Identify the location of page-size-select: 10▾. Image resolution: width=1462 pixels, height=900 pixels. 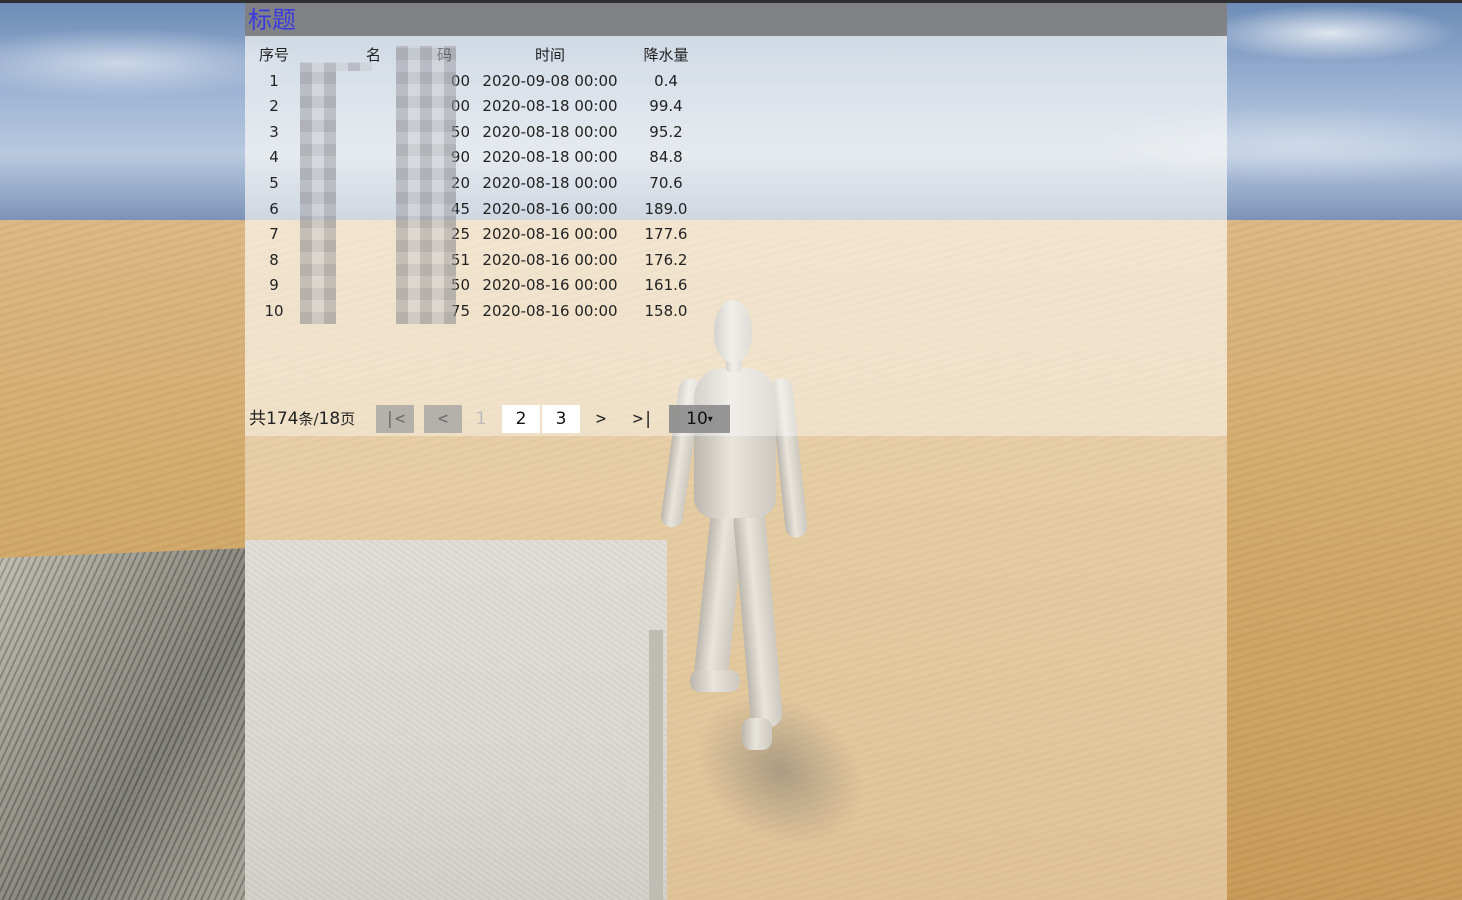
(699, 419).